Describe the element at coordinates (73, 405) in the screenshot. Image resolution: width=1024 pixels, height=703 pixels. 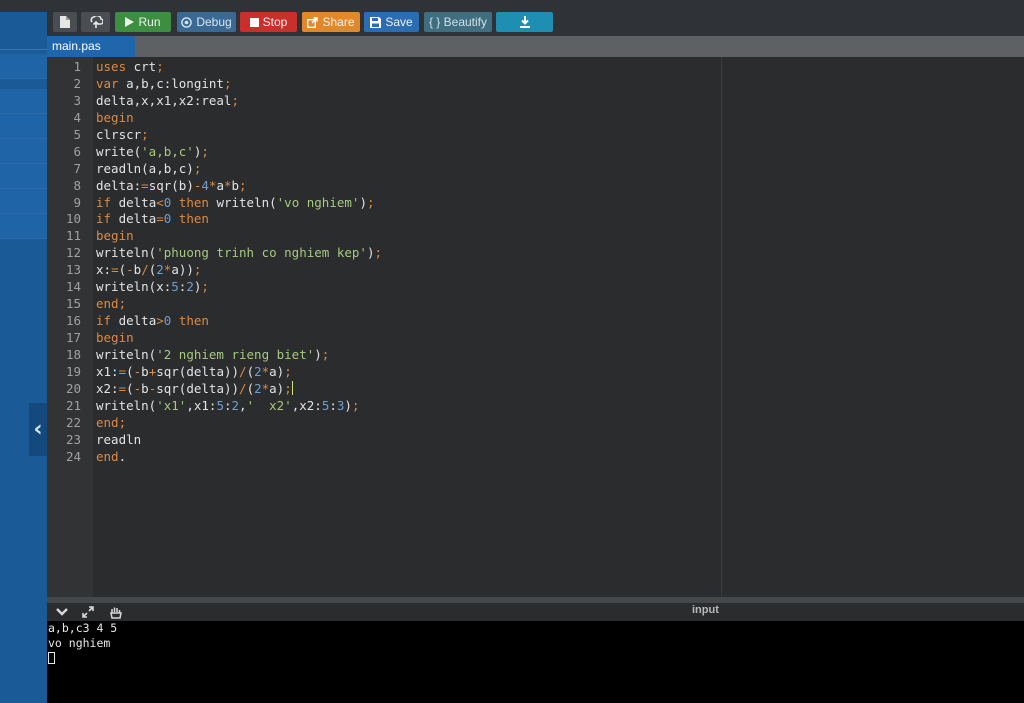
I see `line-number: 21` at that location.